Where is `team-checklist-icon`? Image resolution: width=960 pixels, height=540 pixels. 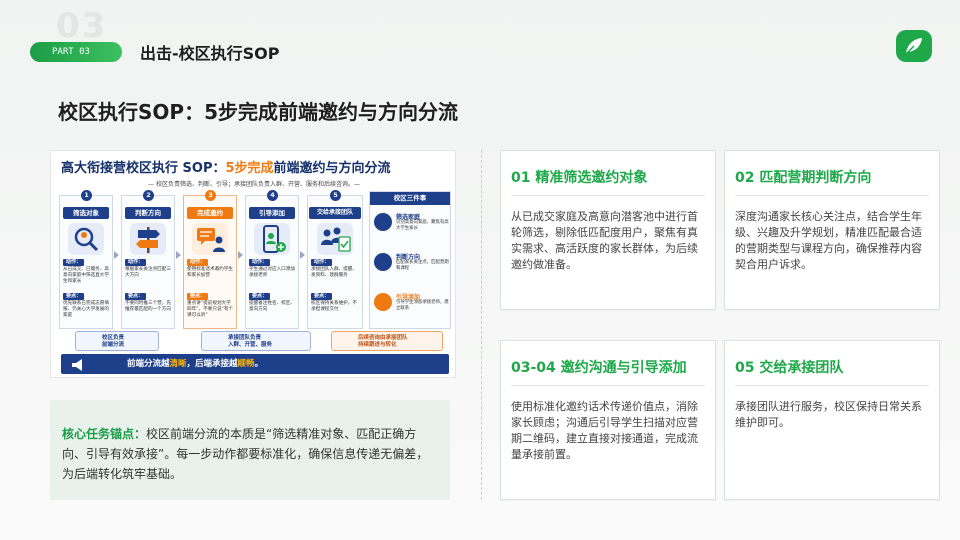
team-checklist-icon is located at coordinates (335, 239).